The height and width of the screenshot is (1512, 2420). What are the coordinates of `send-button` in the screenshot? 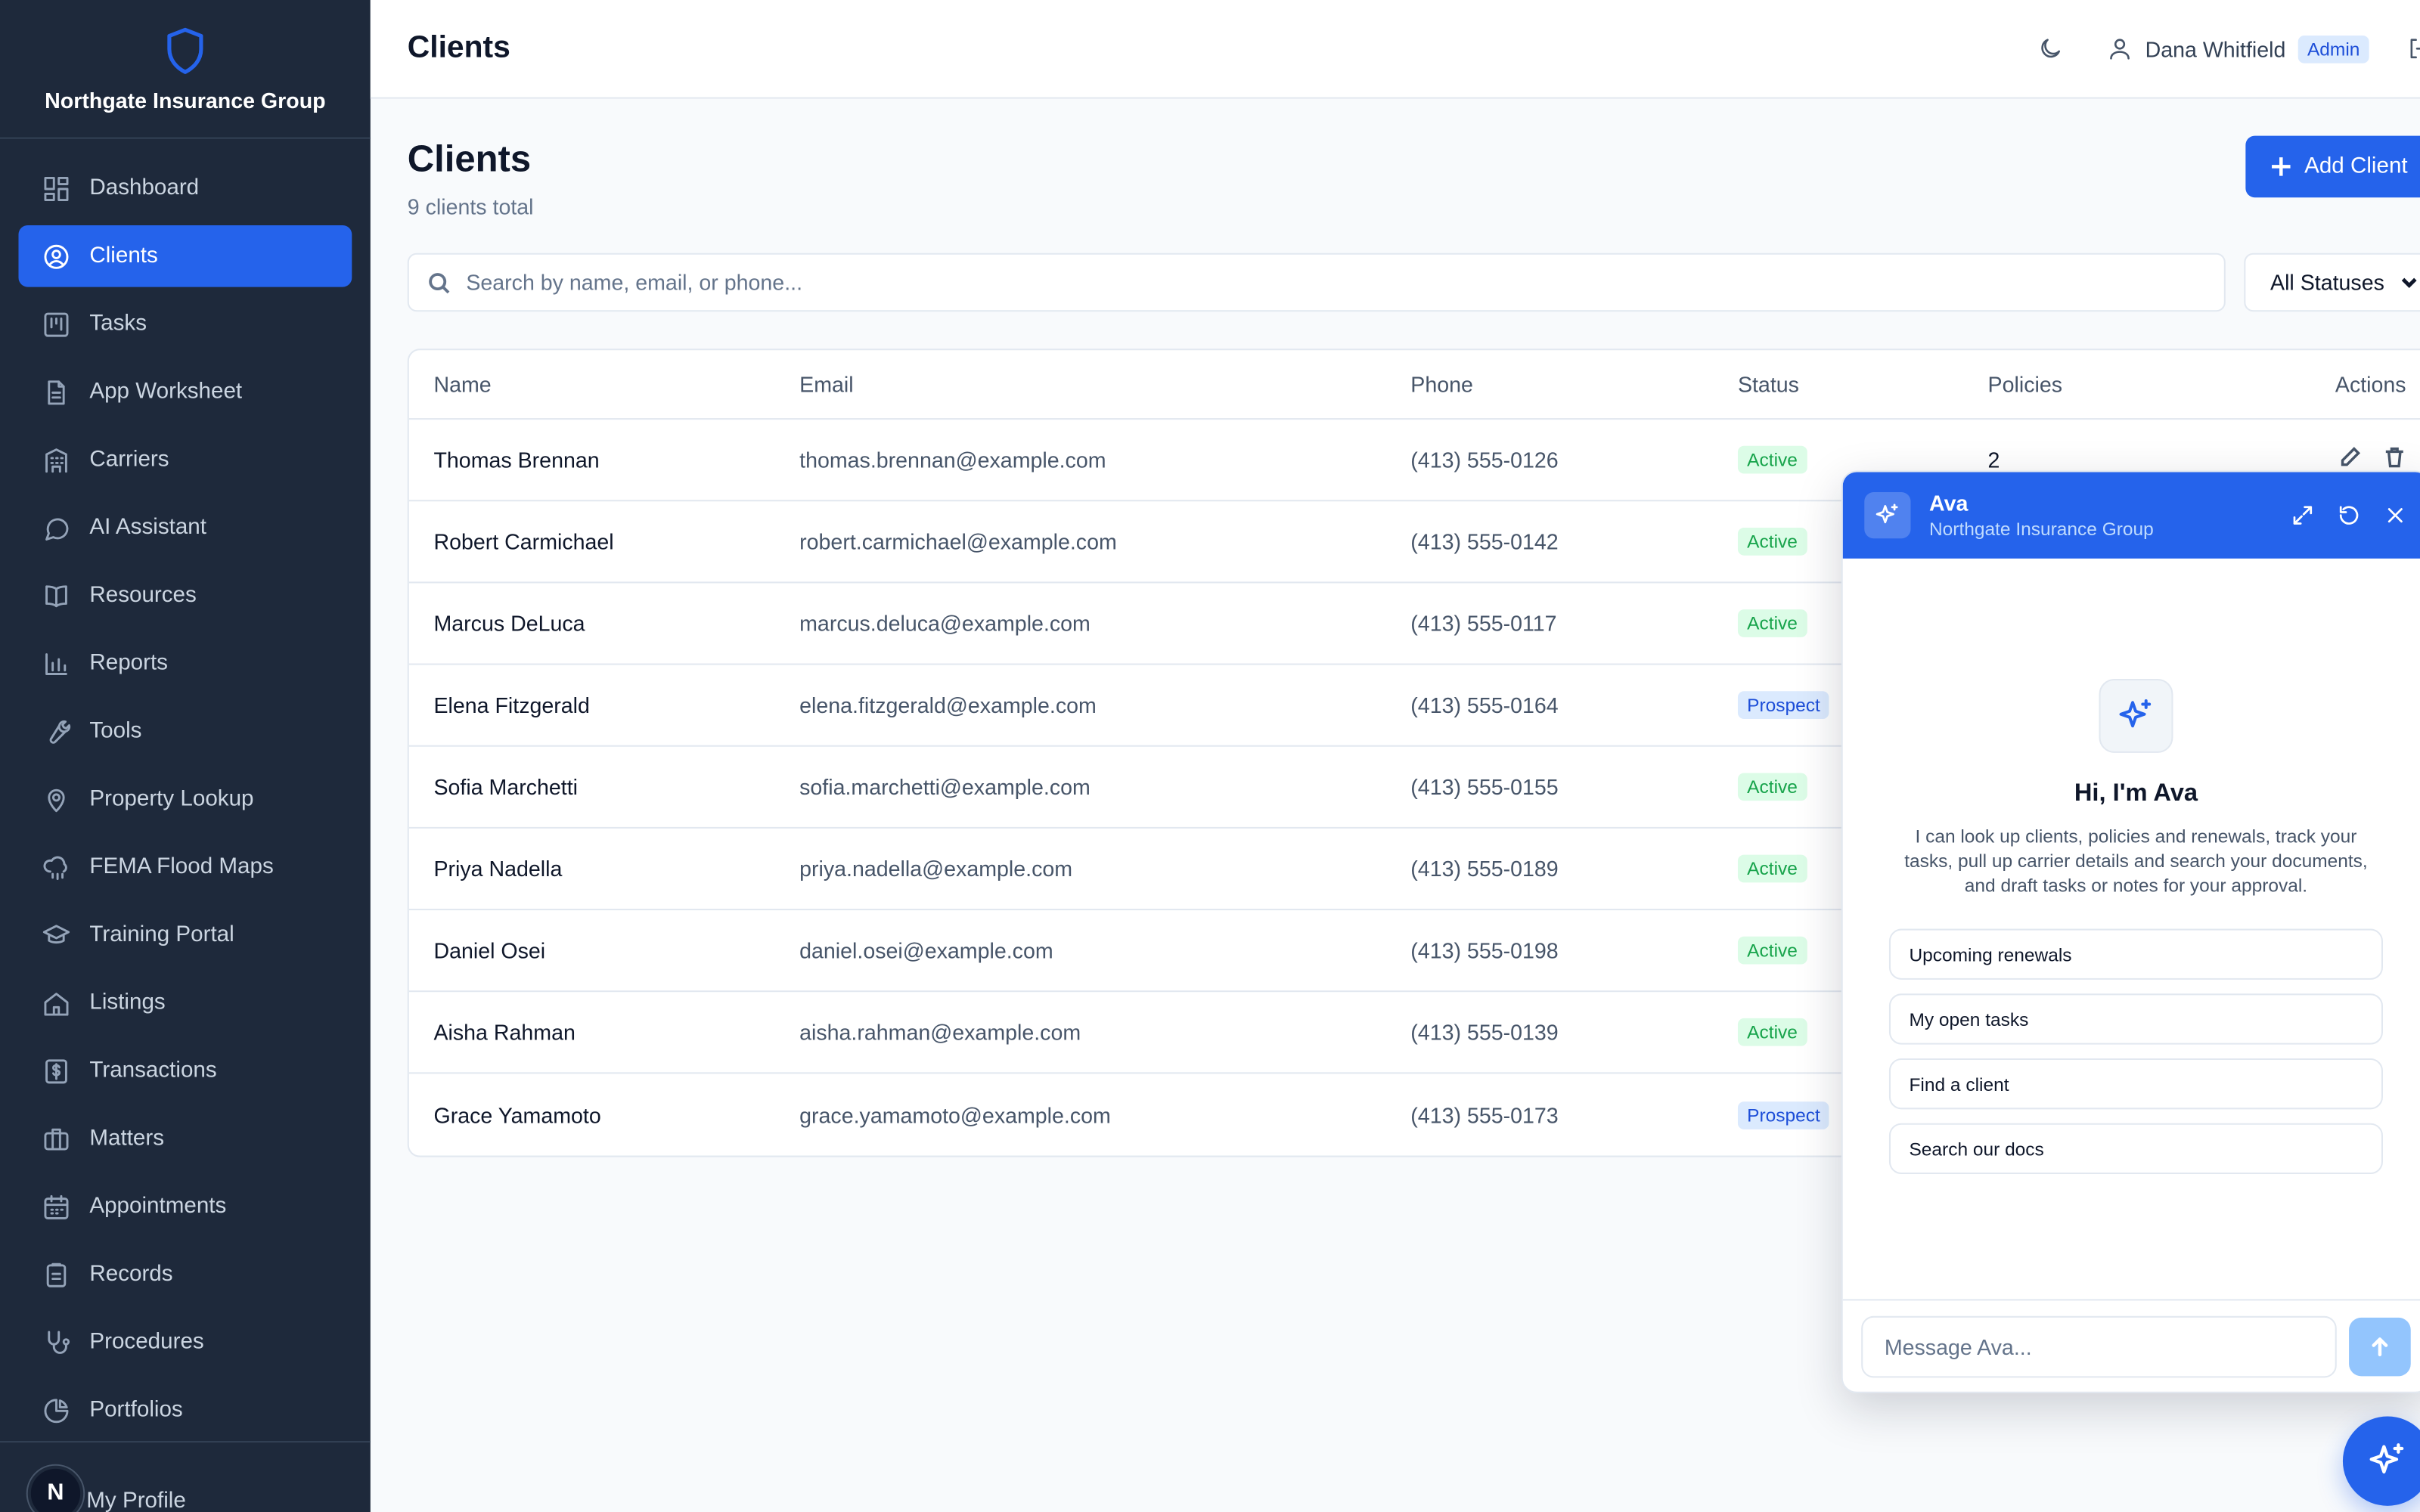 It's located at (2380, 1346).